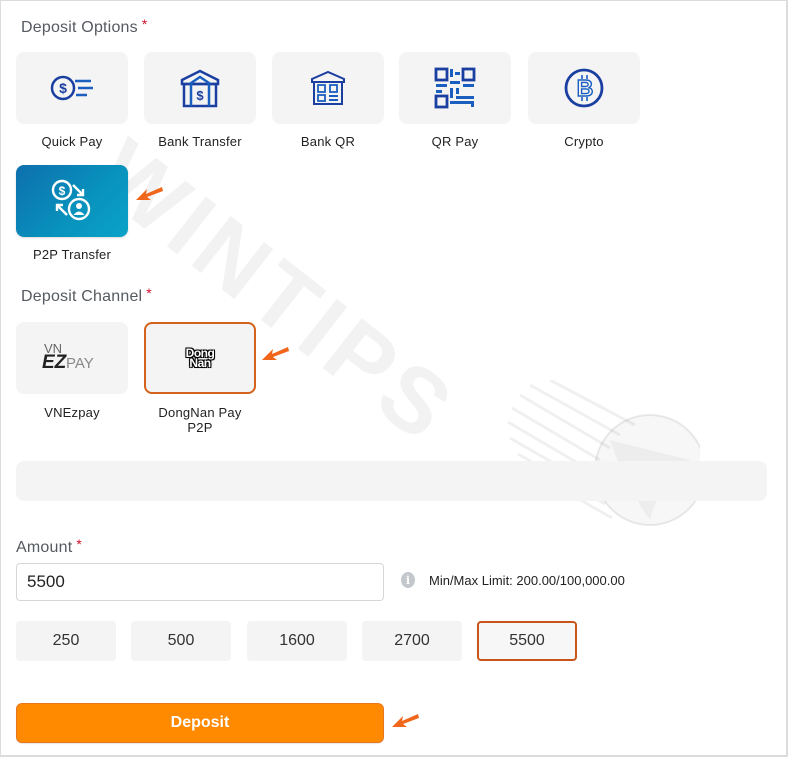  I want to click on deposit-option-bank-qr, so click(328, 88).